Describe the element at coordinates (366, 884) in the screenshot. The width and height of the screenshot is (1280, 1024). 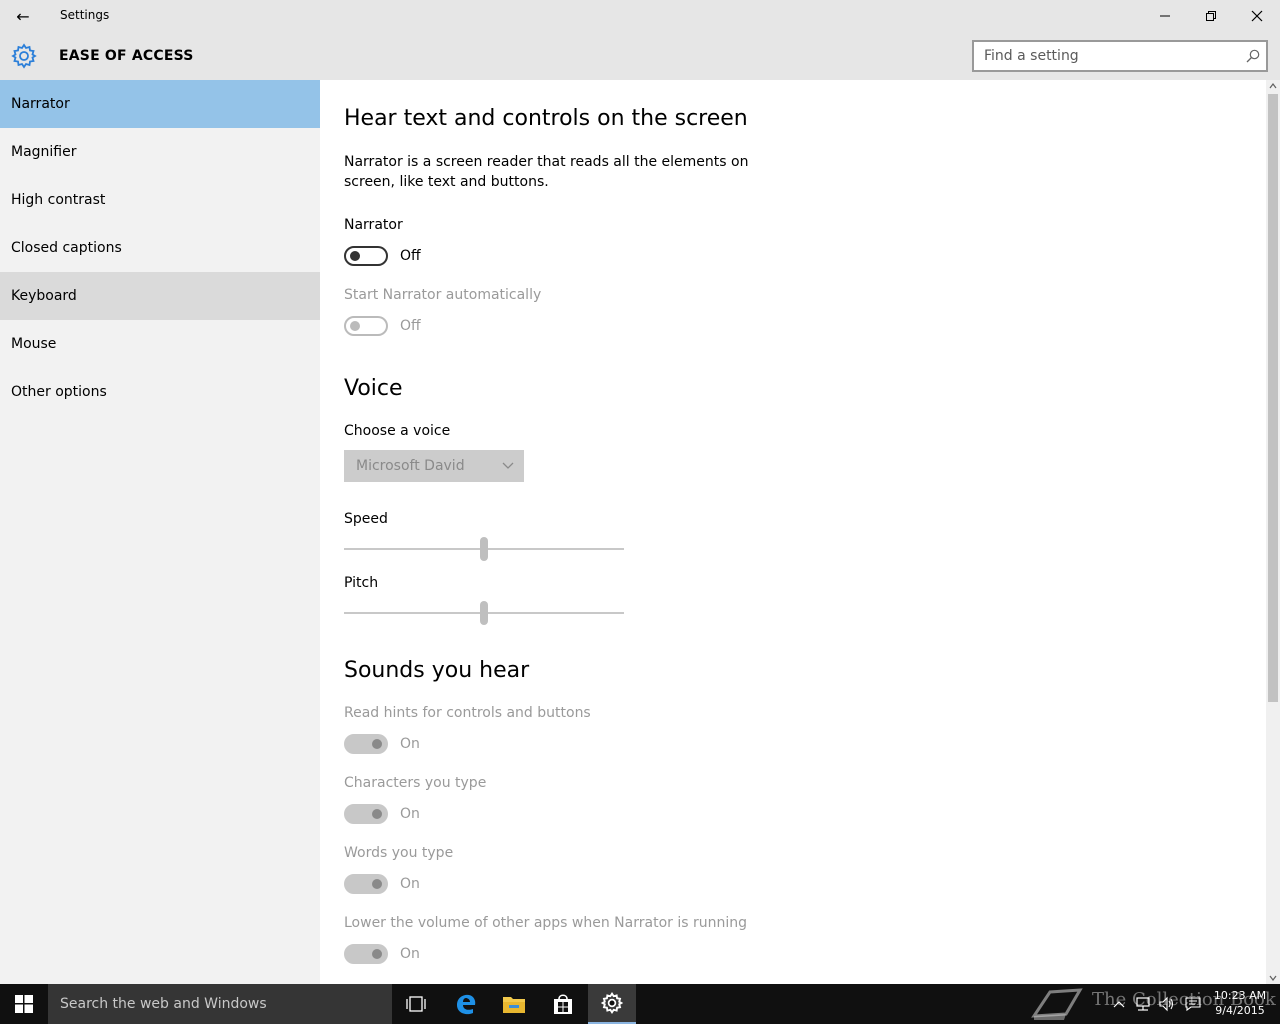
I see `words-you-type-toggle` at that location.